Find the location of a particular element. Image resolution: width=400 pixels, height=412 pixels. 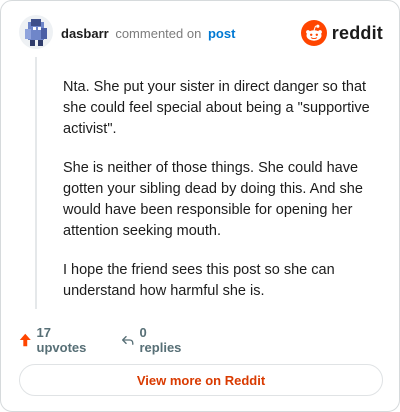

thread-line is located at coordinates (36, 183).